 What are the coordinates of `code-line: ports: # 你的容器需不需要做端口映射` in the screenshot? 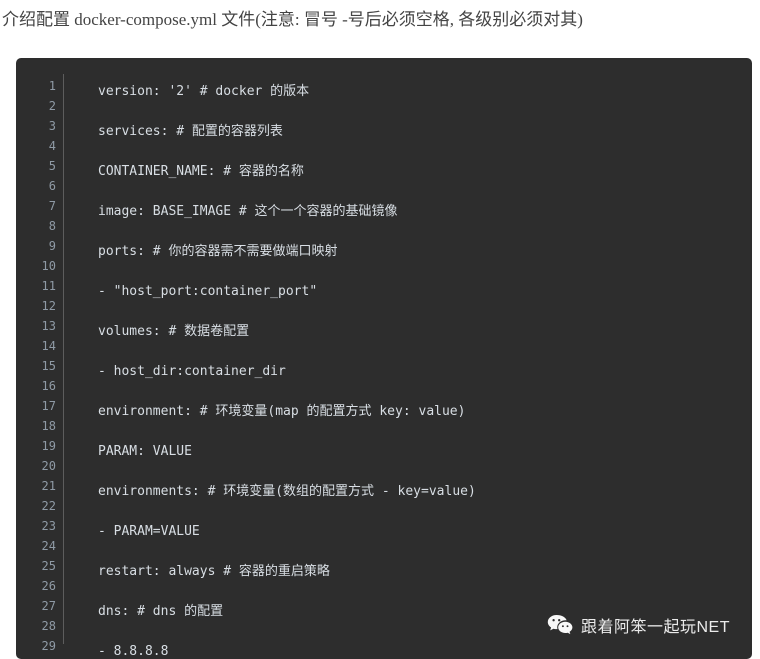 It's located at (218, 251).